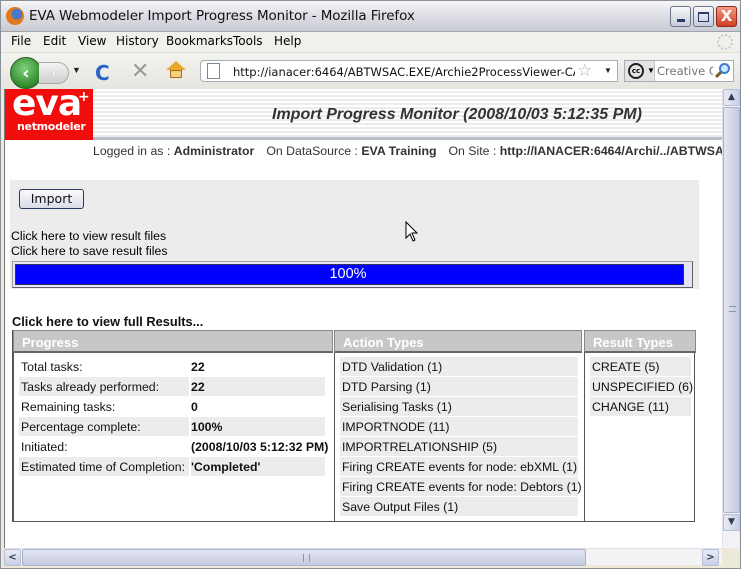  I want to click on save-result-files-link: Click here to save result files, so click(89, 251).